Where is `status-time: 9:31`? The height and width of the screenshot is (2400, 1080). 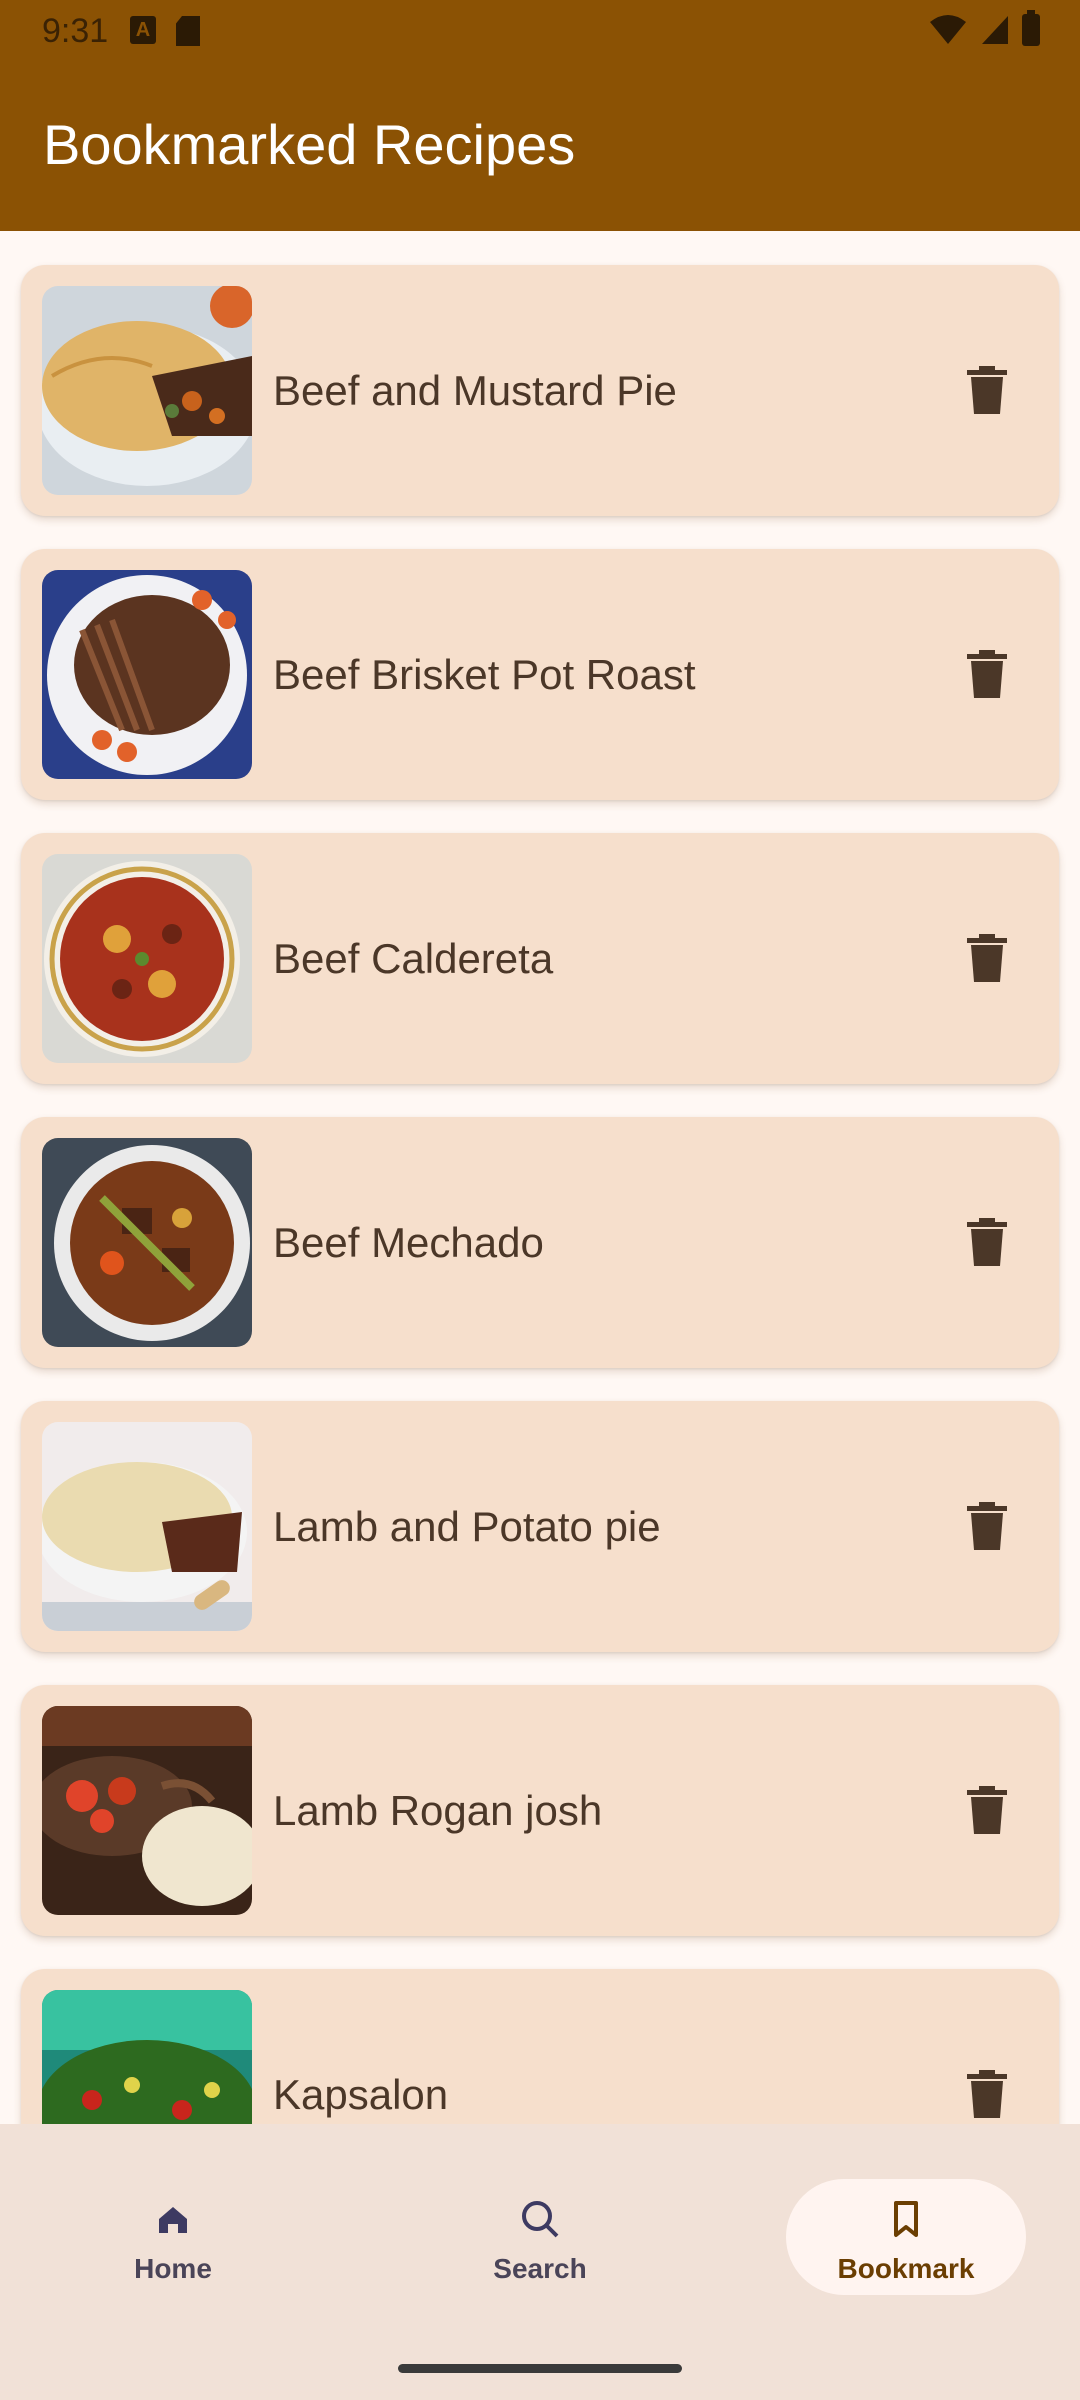 status-time: 9:31 is located at coordinates (75, 31).